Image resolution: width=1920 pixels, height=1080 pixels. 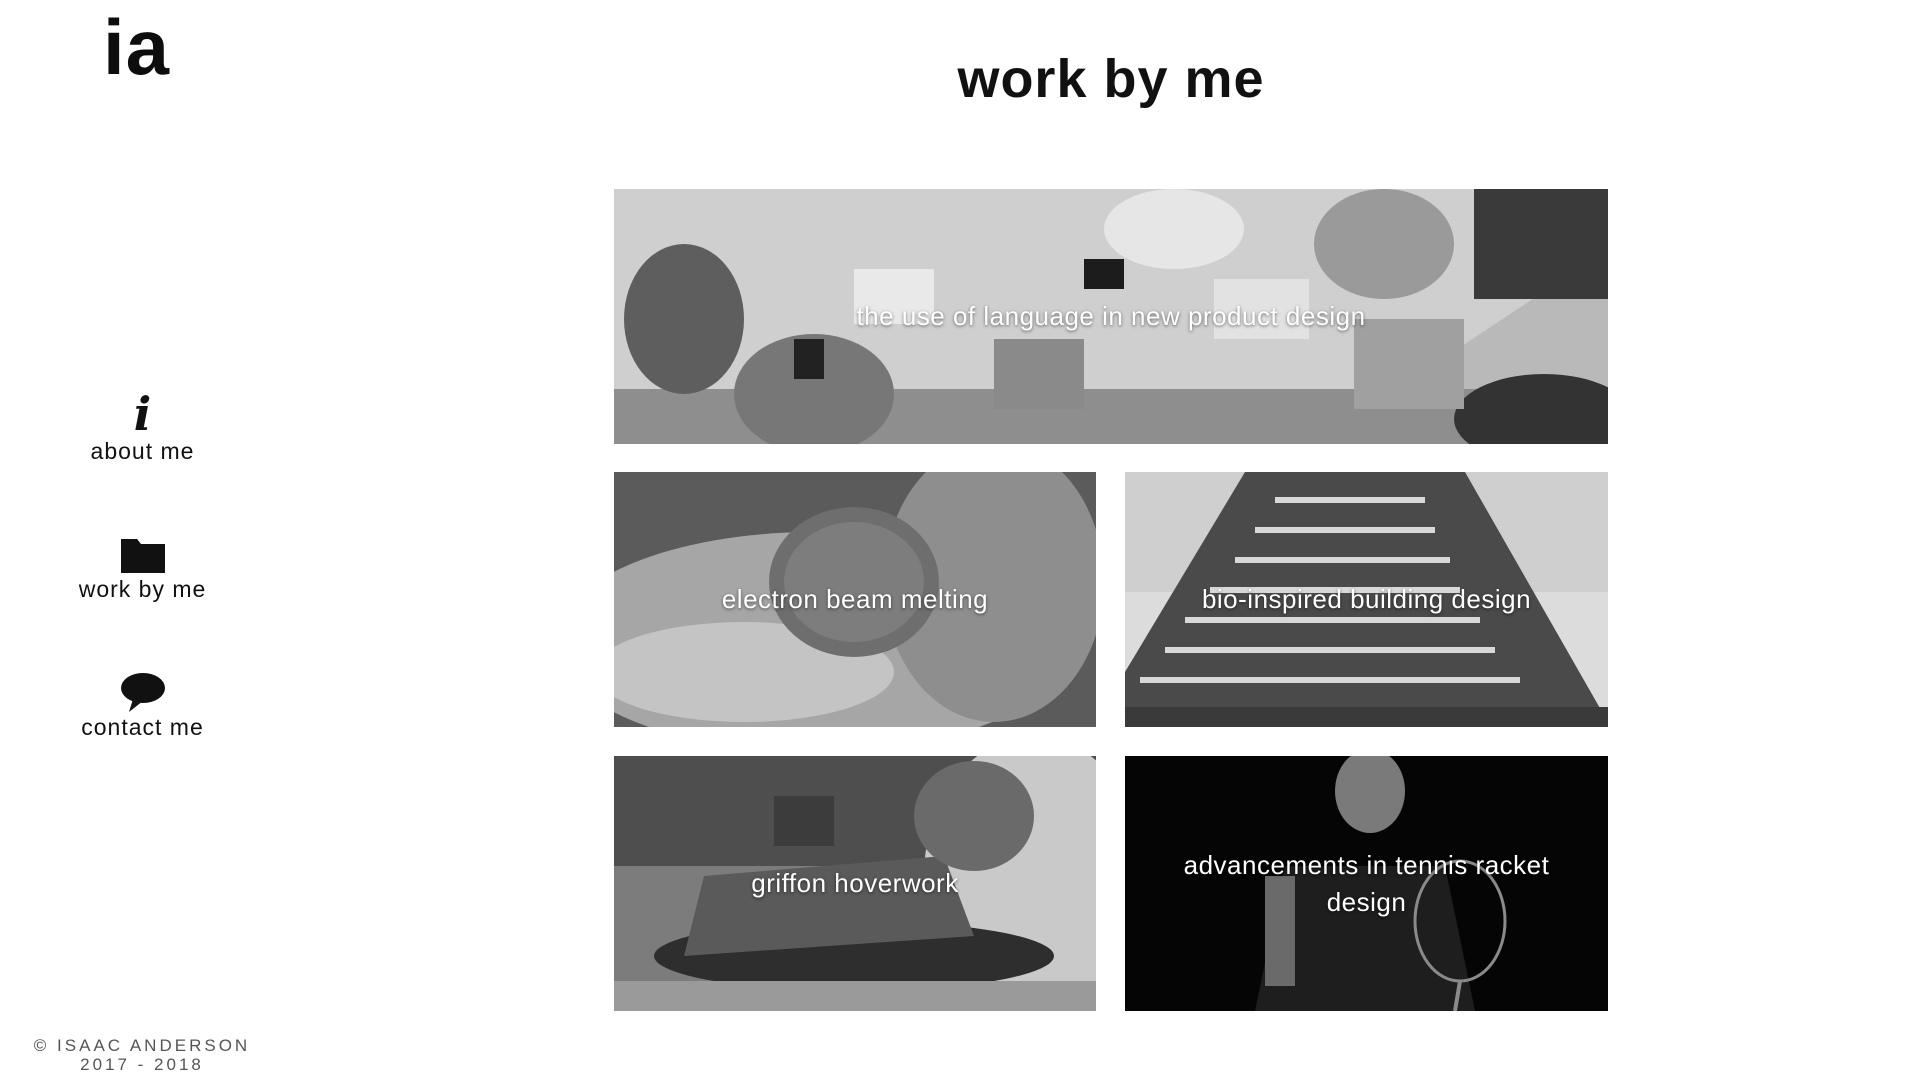 What do you see at coordinates (142, 727) in the screenshot?
I see `nav-label-contact-me: contact me` at bounding box center [142, 727].